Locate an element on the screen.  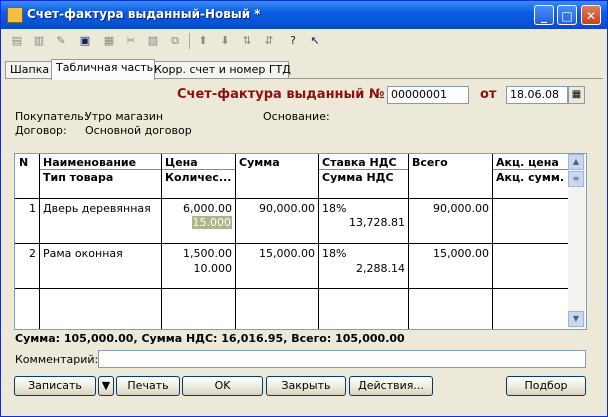
end-edit-icon: ▧ is located at coordinates (153, 41).